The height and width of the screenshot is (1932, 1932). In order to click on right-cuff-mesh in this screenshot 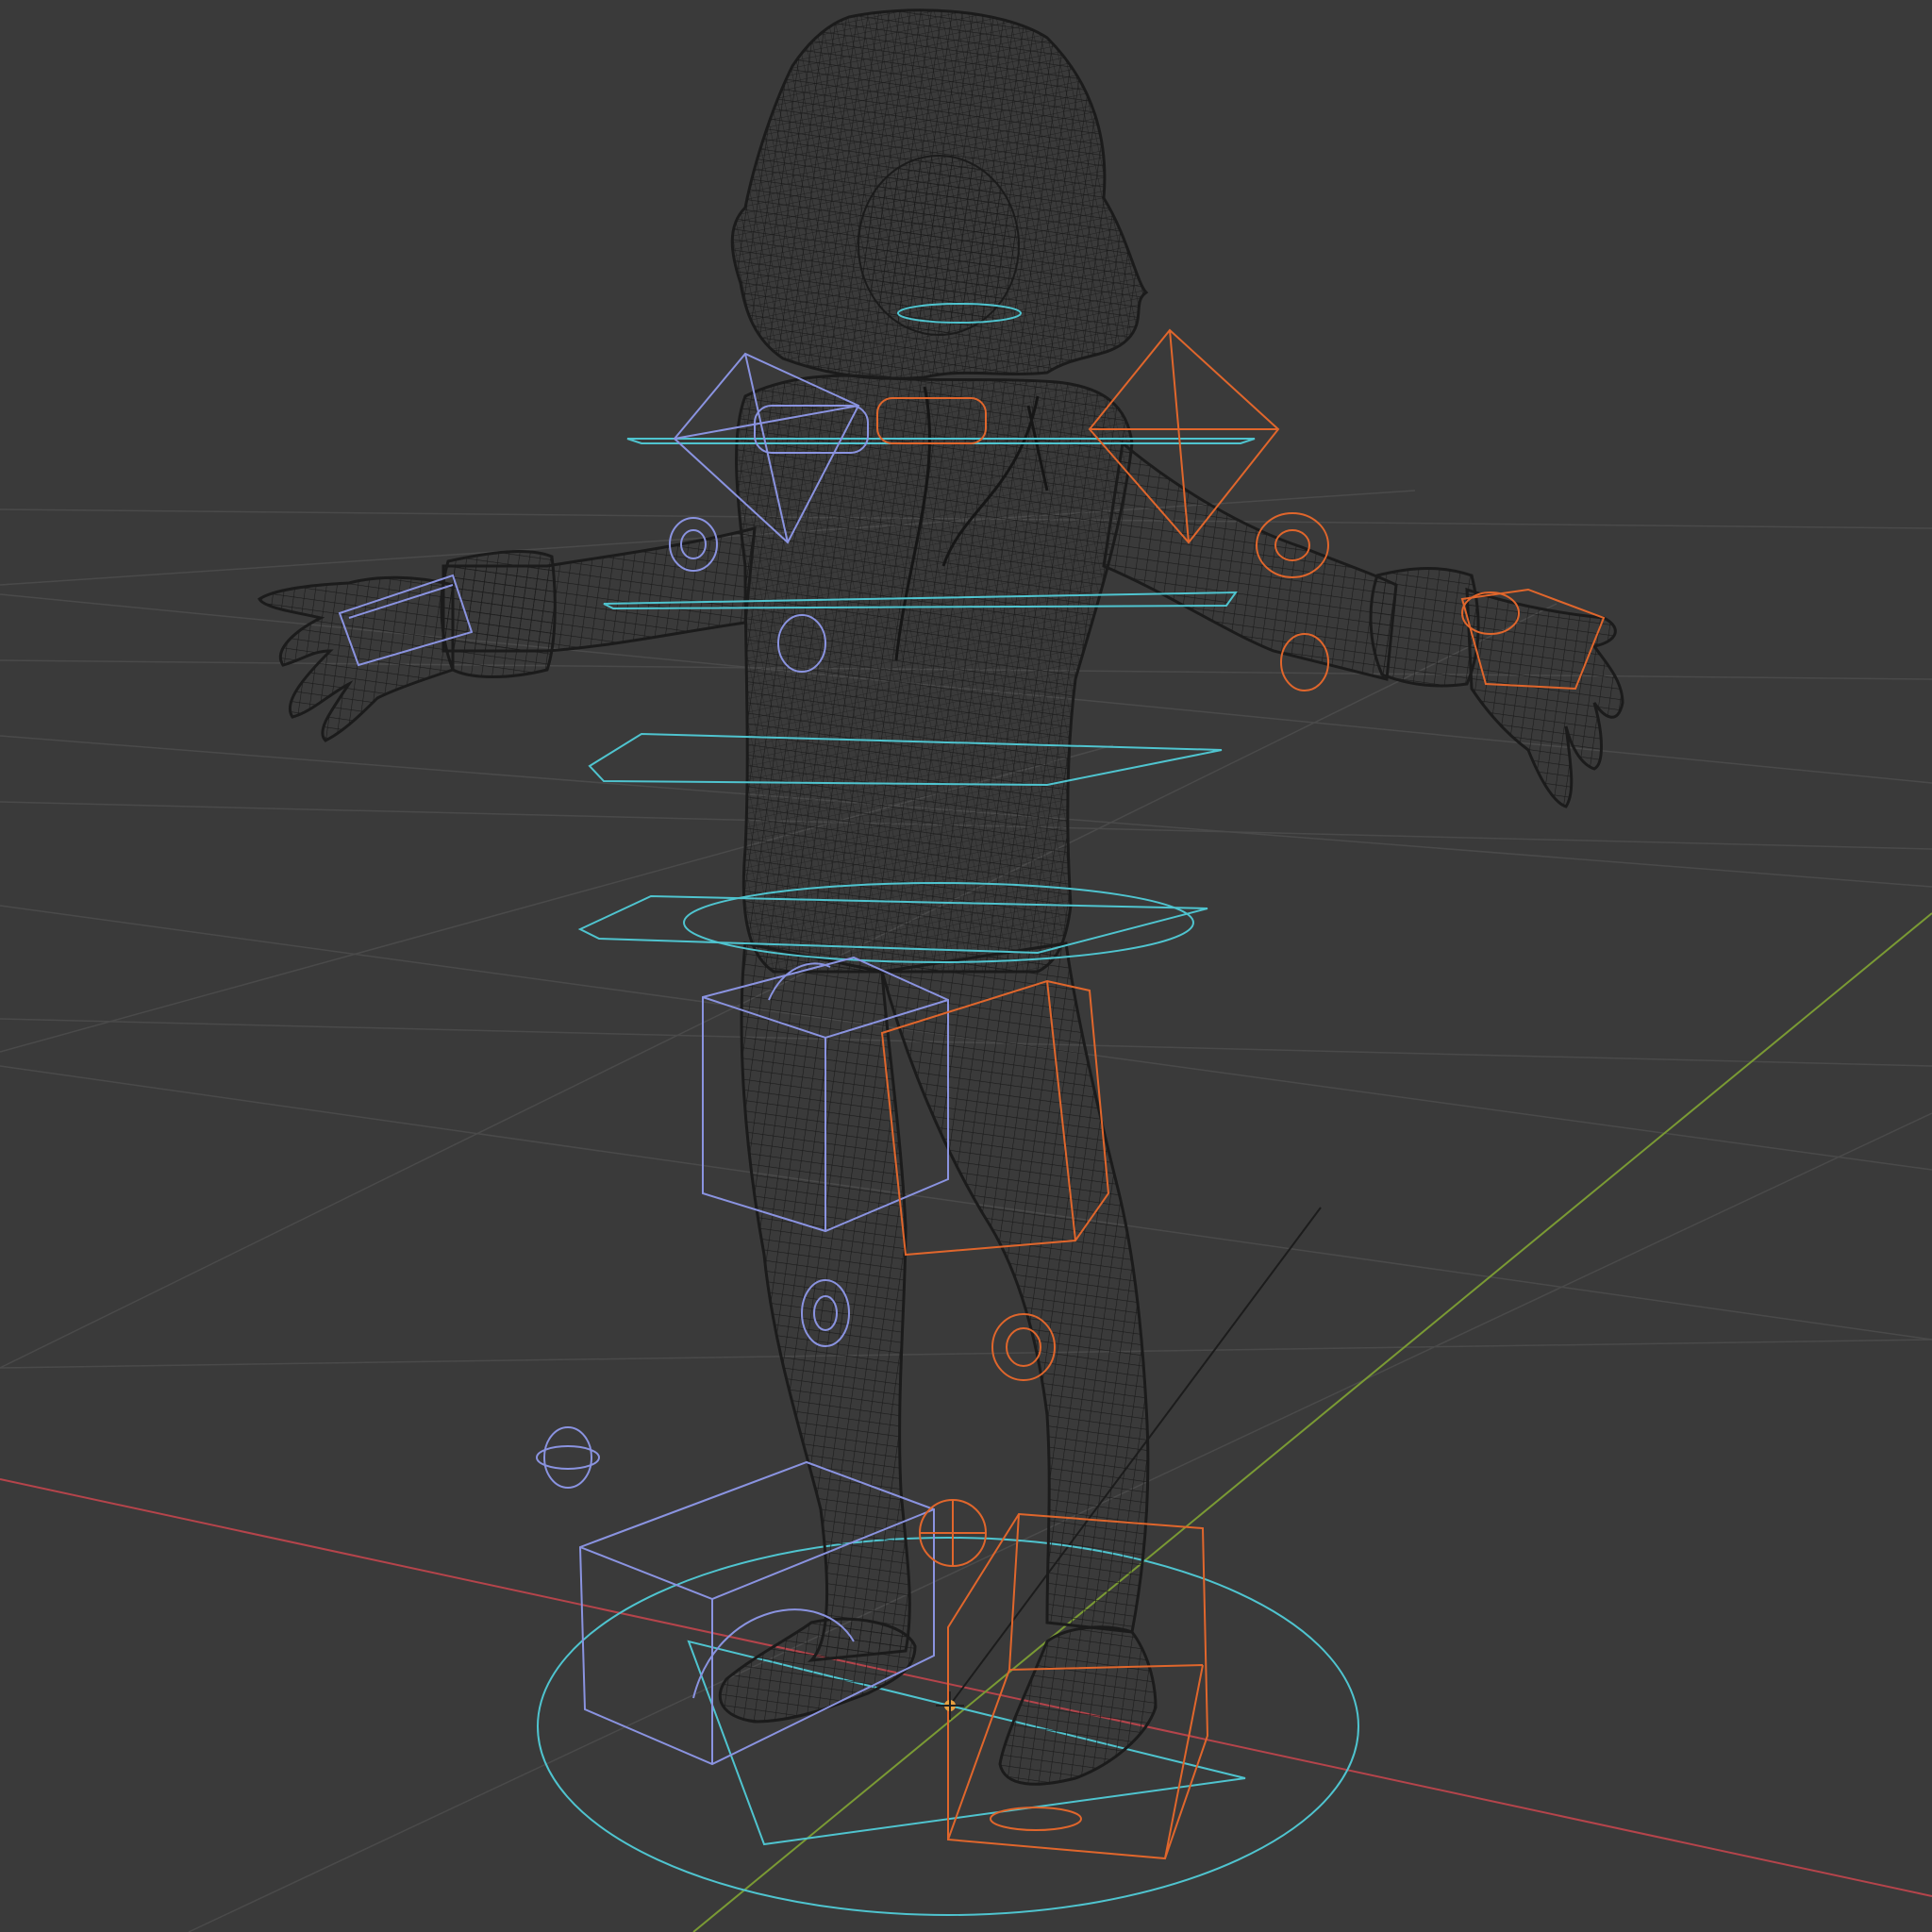, I will do `click(1424, 627)`.